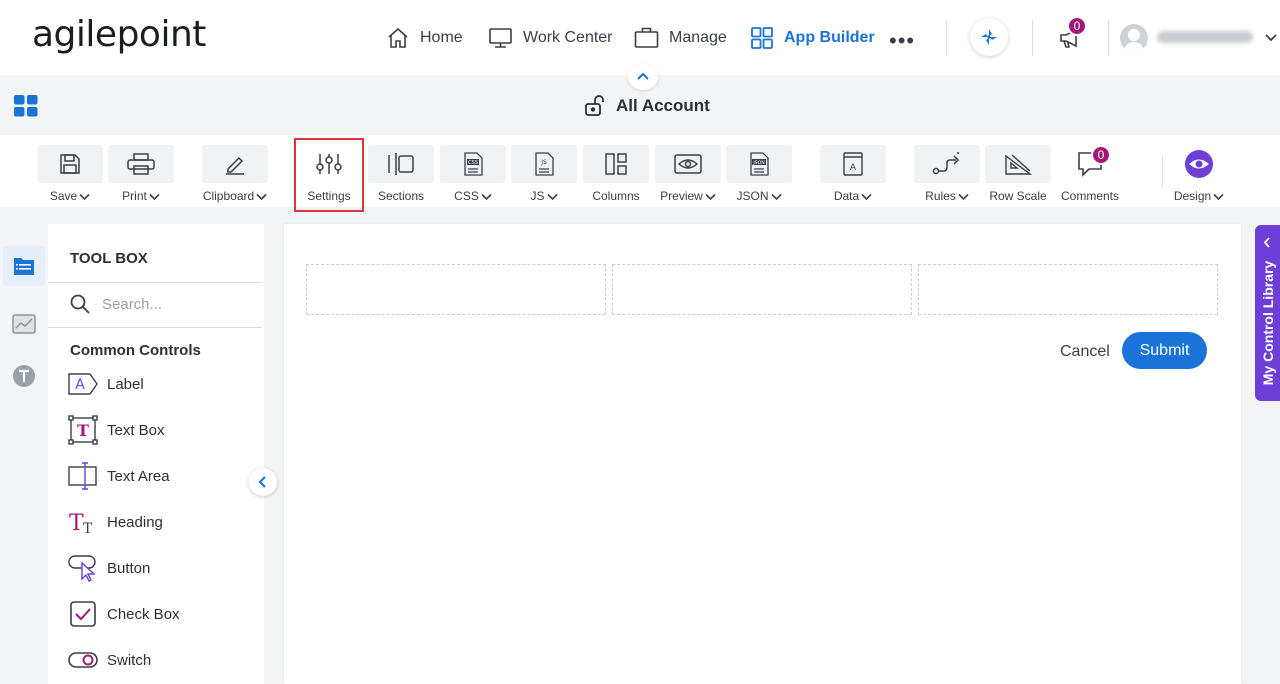 The height and width of the screenshot is (684, 1280). Describe the element at coordinates (136, 430) in the screenshot. I see `control-text-box-text: Text Box` at that location.